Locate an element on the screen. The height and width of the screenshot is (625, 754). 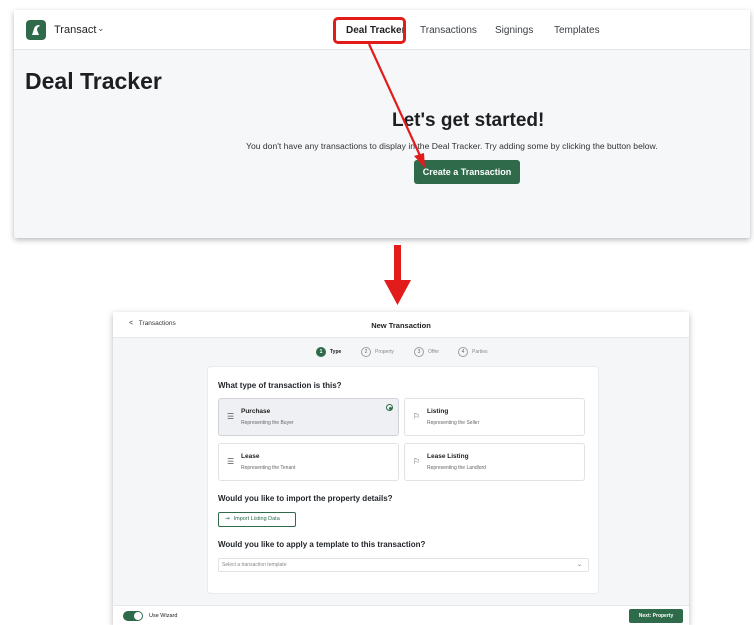
radio-selected is located at coordinates (389, 407).